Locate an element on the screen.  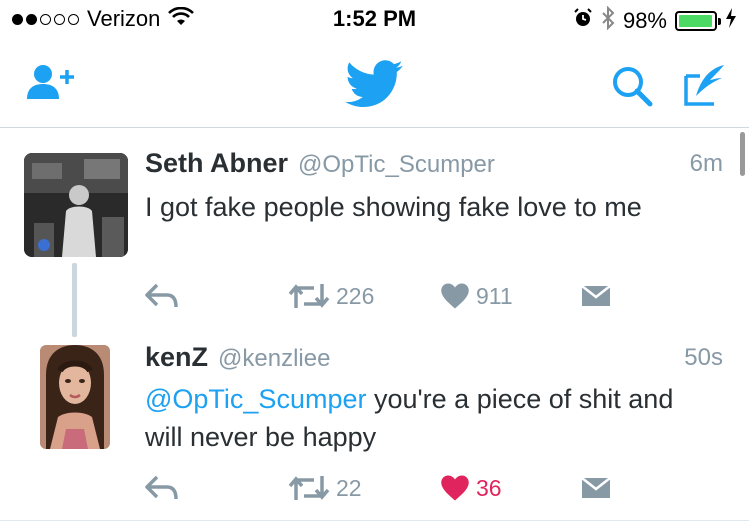
timestamp: 6m is located at coordinates (706, 163).